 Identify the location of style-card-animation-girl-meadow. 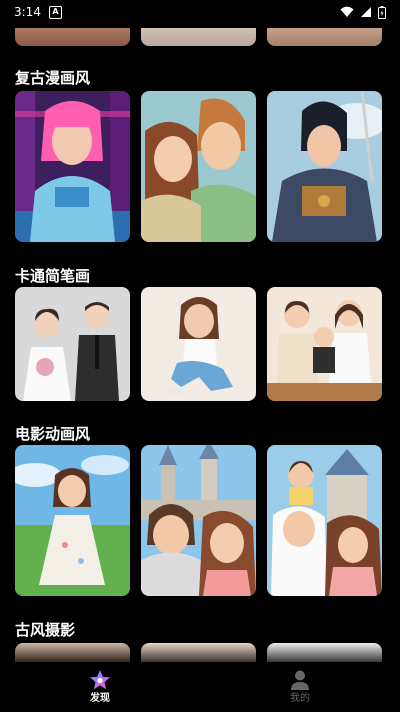
(72, 520).